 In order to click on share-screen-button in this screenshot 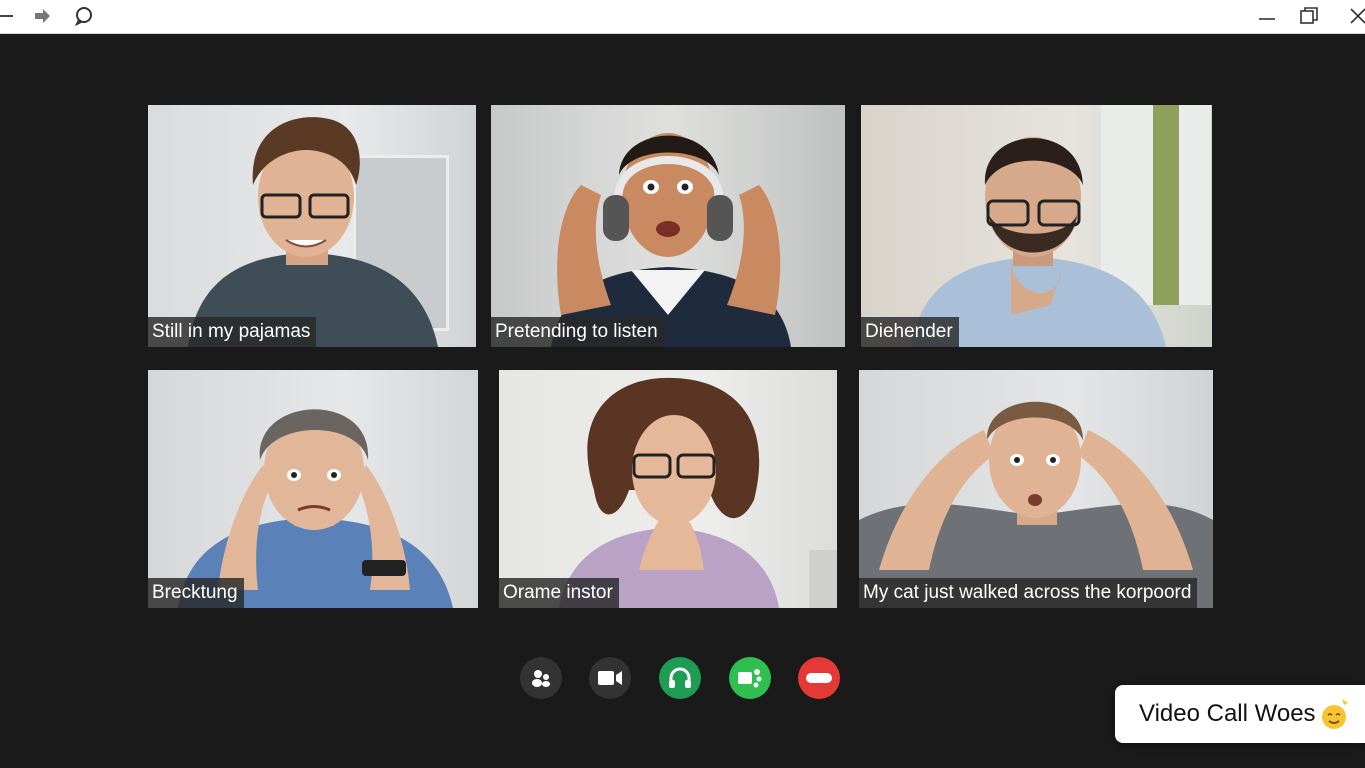, I will do `click(750, 678)`.